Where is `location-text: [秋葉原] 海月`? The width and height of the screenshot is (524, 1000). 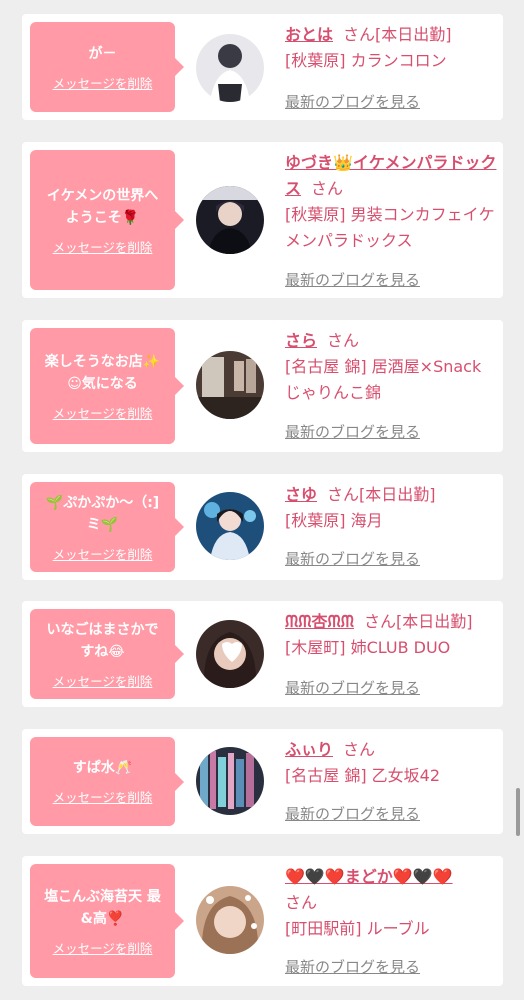 location-text: [秋葉原] 海月 is located at coordinates (334, 520).